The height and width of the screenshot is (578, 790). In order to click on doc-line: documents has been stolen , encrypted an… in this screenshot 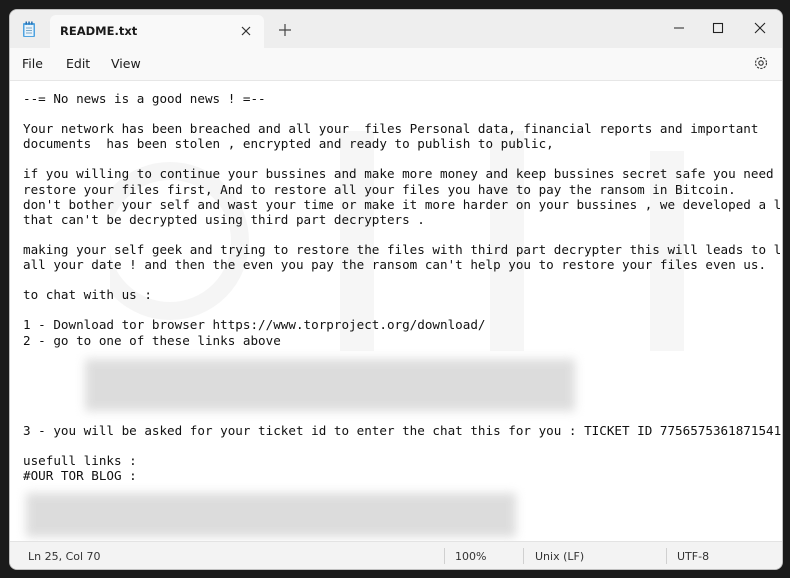, I will do `click(288, 144)`.